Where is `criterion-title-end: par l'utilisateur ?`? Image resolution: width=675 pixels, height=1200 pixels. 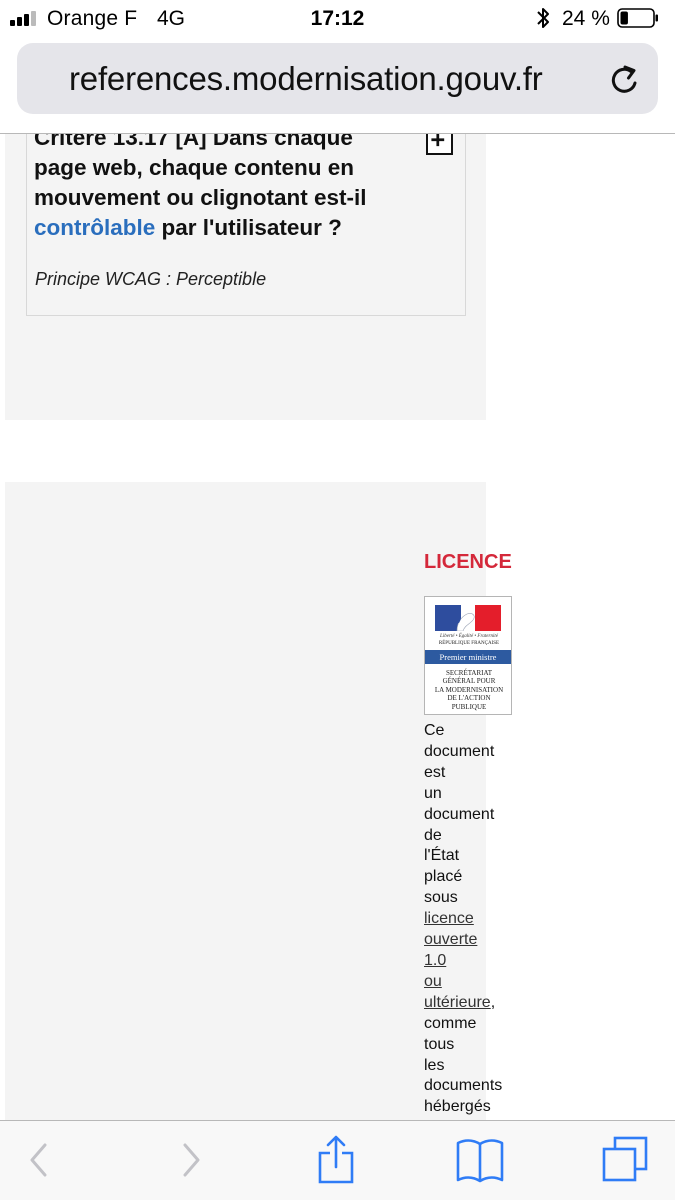
criterion-title-end: par l'utilisateur ? is located at coordinates (248, 227).